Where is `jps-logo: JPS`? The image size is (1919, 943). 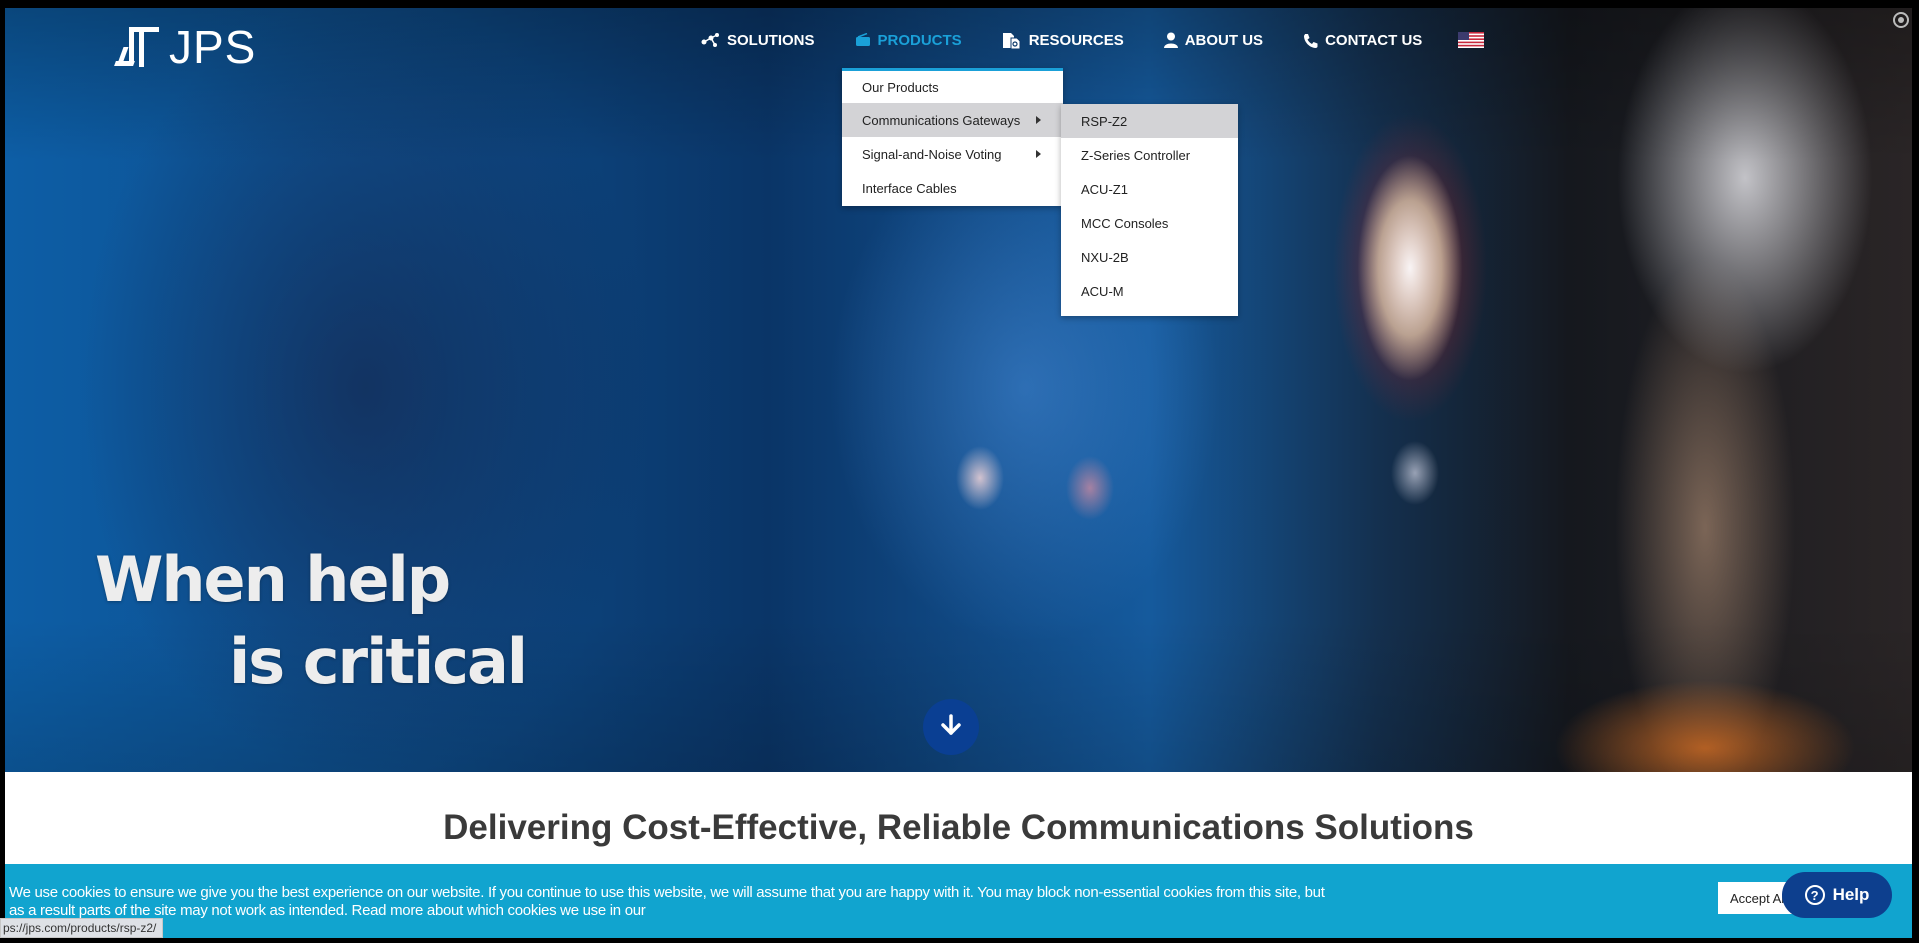 jps-logo: JPS is located at coordinates (185, 47).